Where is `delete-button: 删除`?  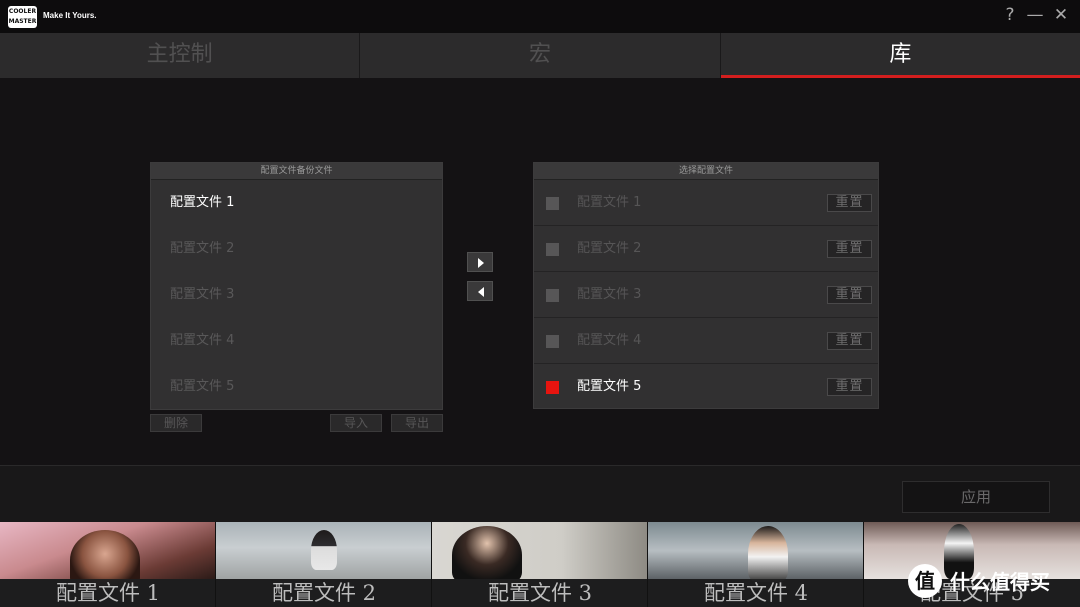
delete-button: 删除 is located at coordinates (176, 423).